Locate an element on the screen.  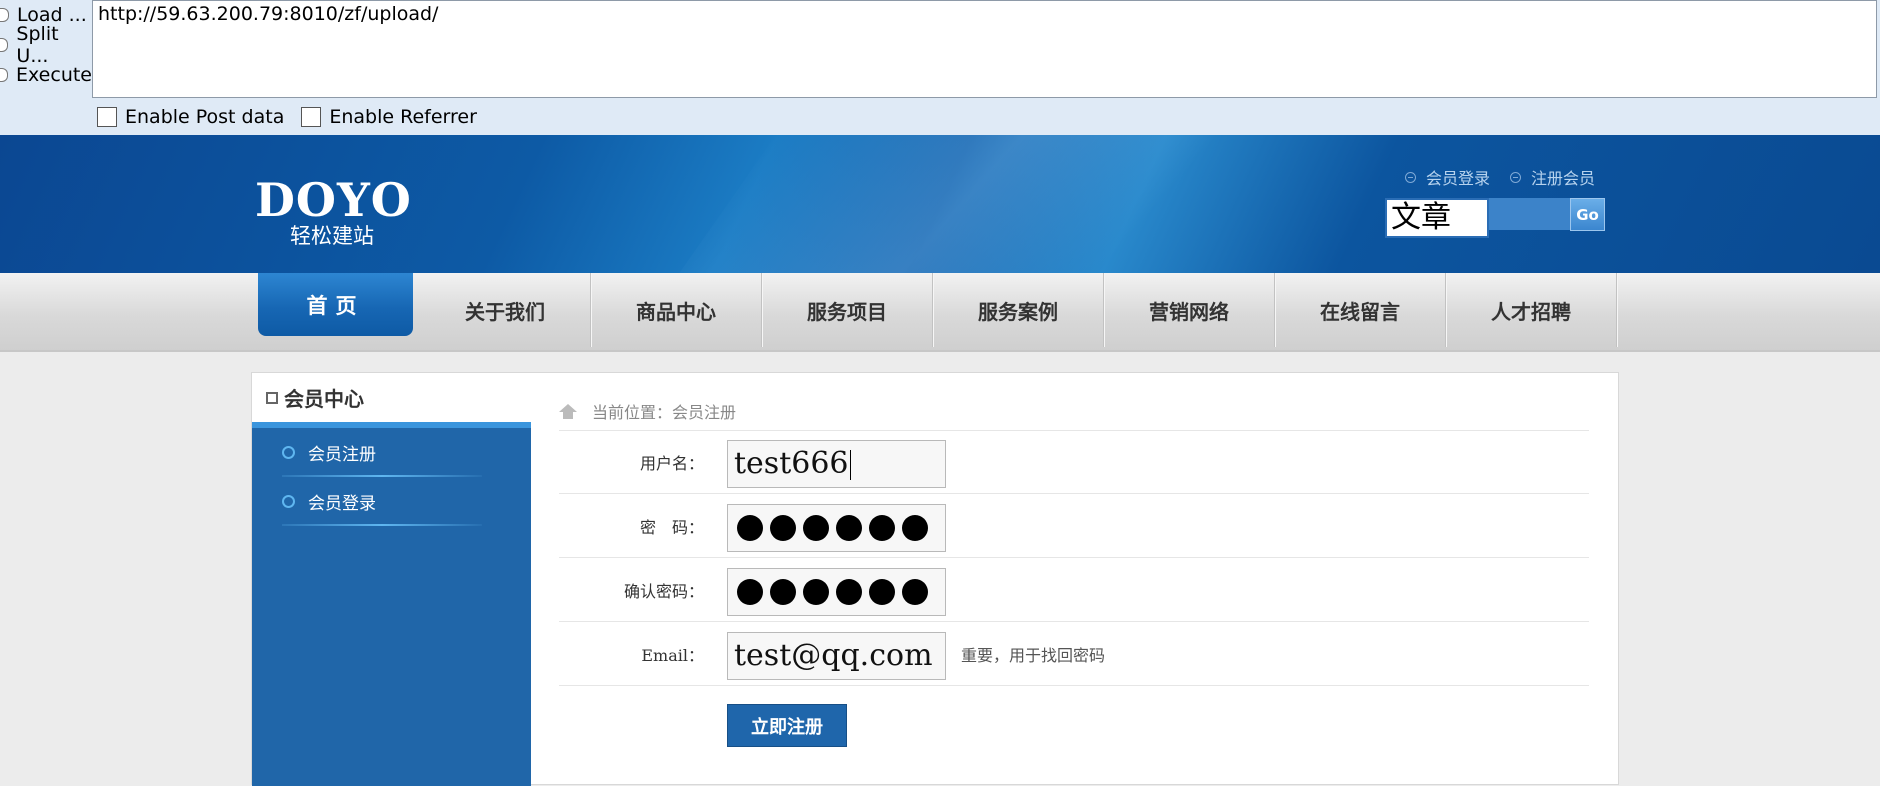
sidebar-item-label: 会员注册 is located at coordinates (342, 455).